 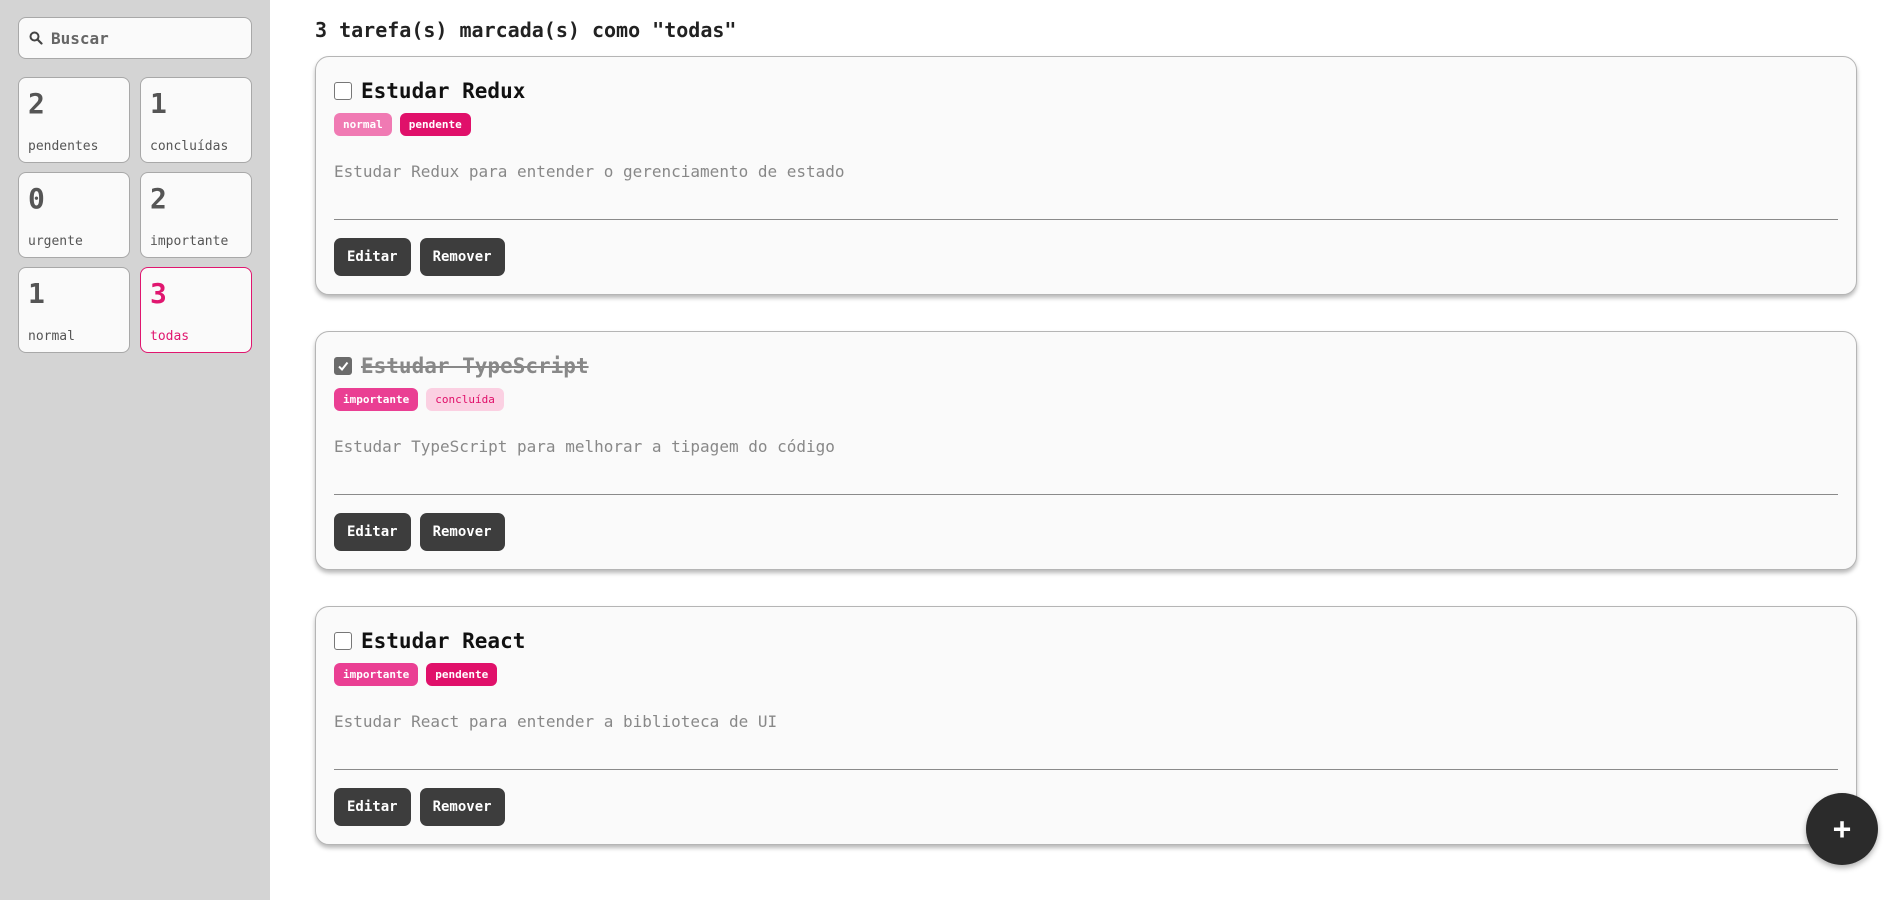 I want to click on task-title: Estudar React, so click(x=443, y=641).